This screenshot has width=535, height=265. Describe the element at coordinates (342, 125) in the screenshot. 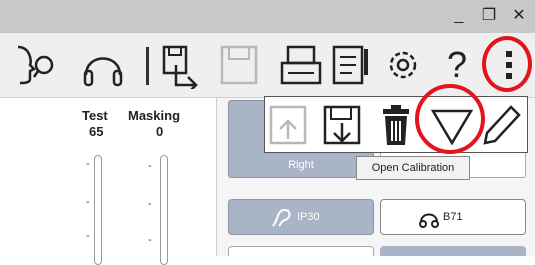

I see `save-calibration-icon` at that location.